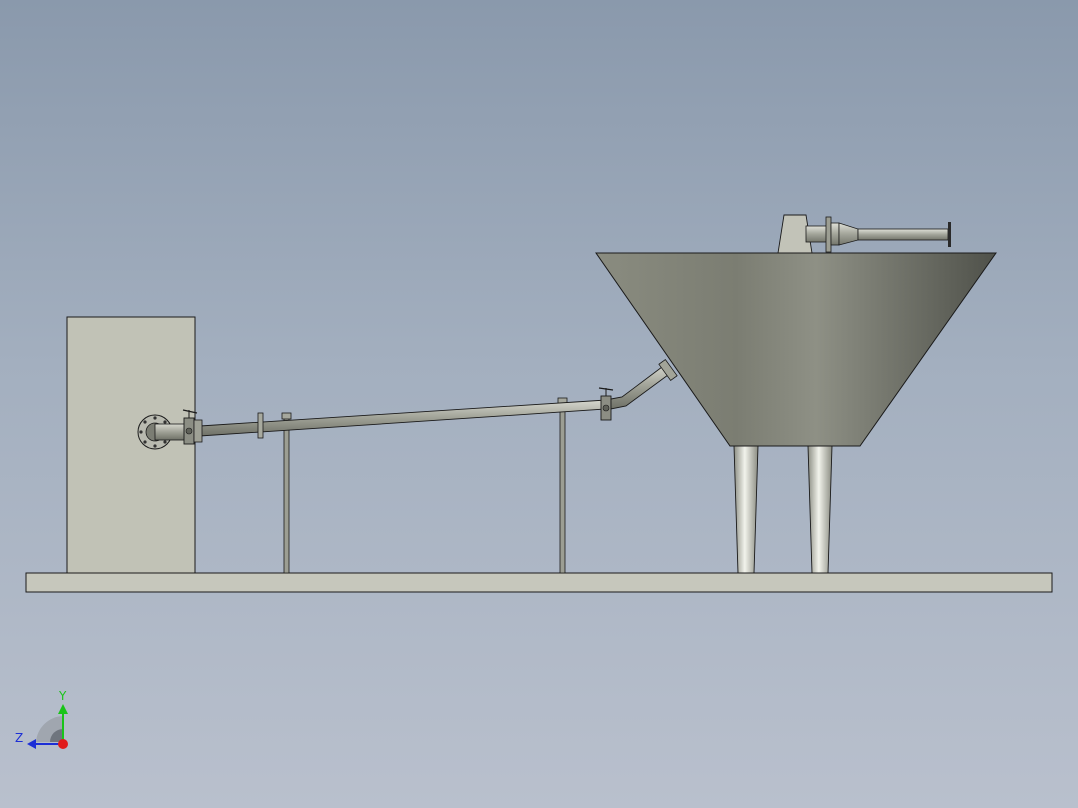  Describe the element at coordinates (539, 582) in the screenshot. I see `base-plate` at that location.